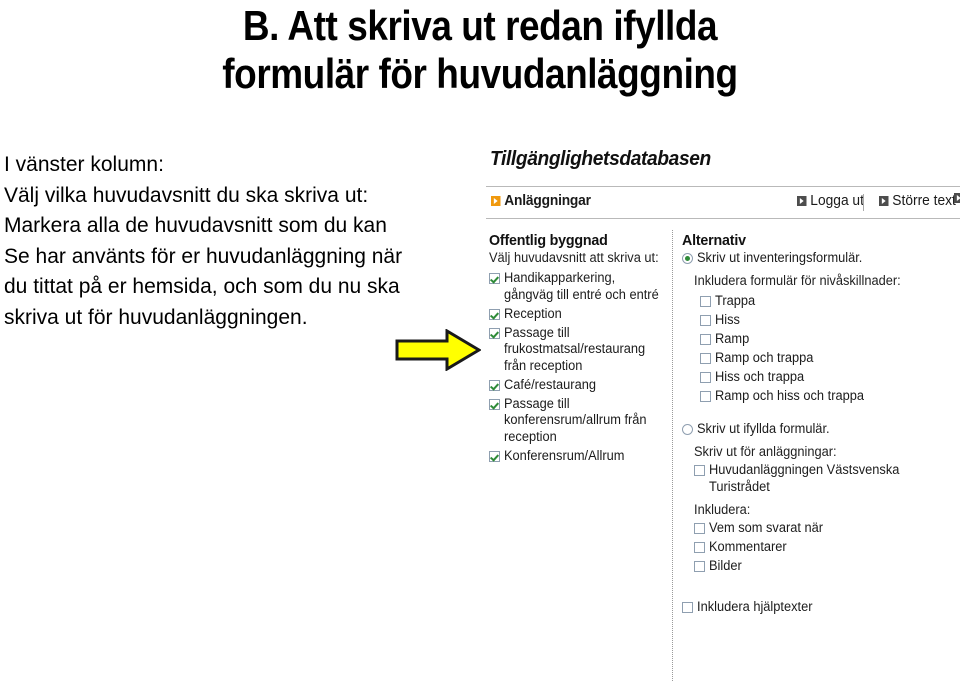  Describe the element at coordinates (790, 395) in the screenshot. I see `checkbox-label: Ramp och hiss och trappa` at that location.